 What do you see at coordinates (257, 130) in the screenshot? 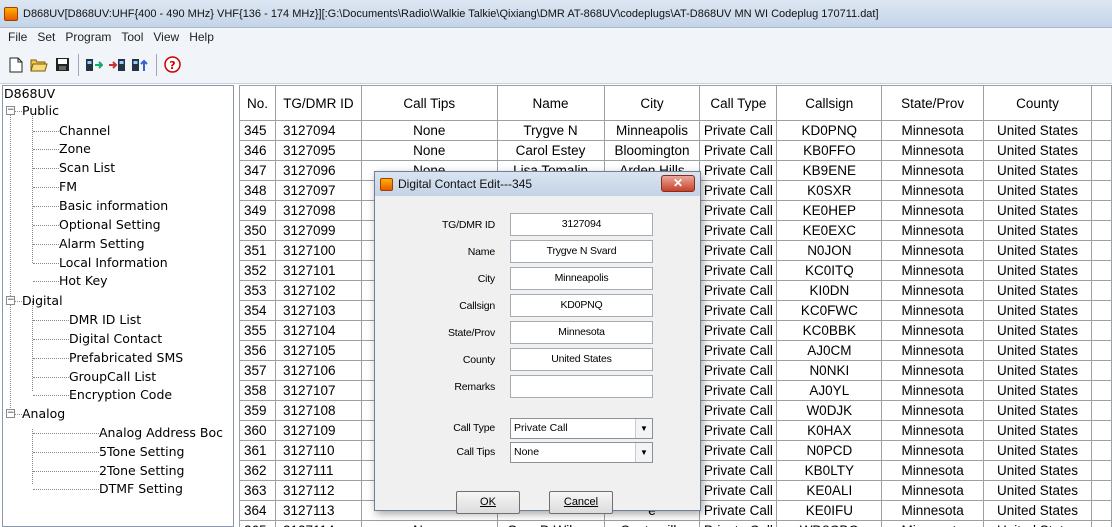
I see `cell-no: 345` at bounding box center [257, 130].